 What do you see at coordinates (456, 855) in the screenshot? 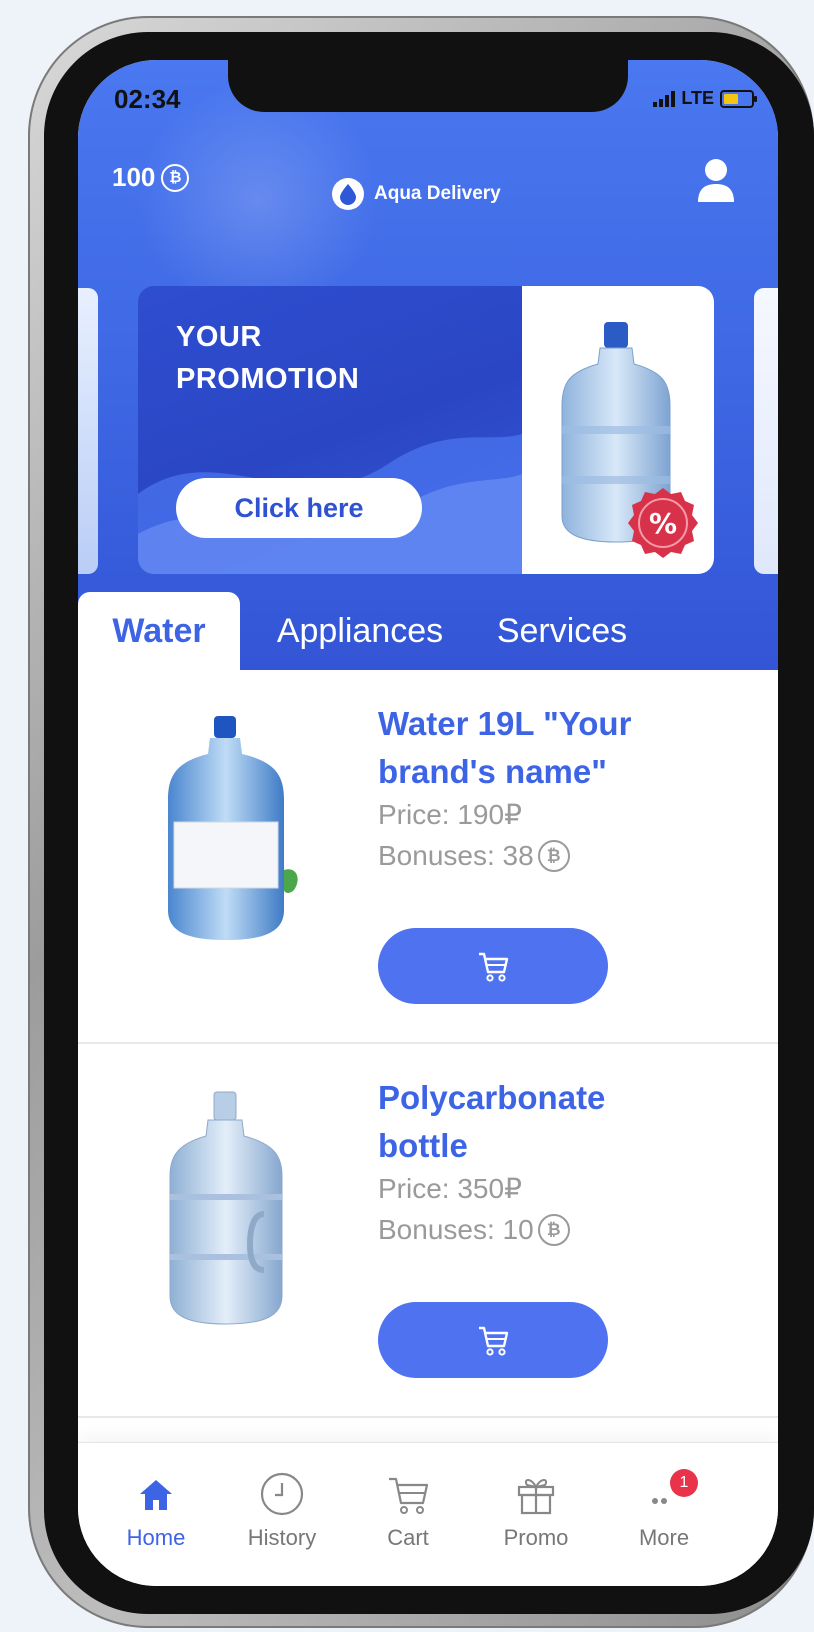
I see `product-bonus-value: Bonuses: 38` at bounding box center [456, 855].